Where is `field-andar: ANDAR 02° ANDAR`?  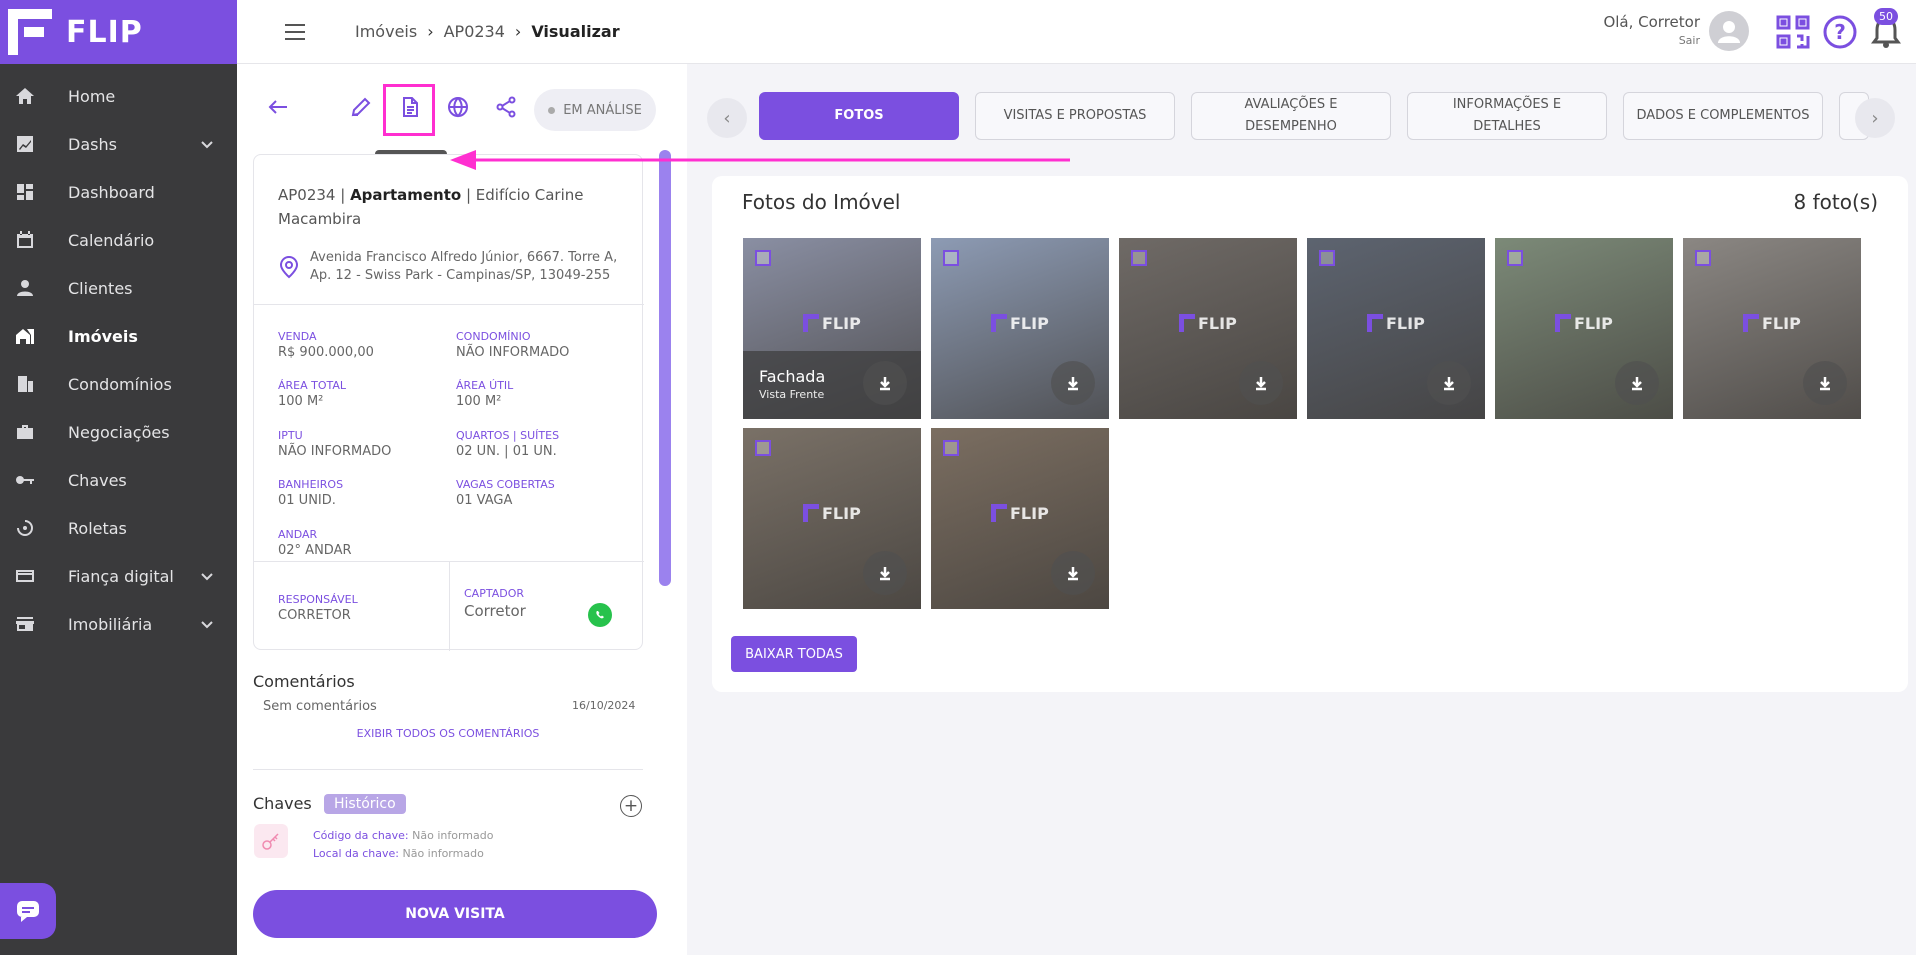
field-andar: ANDAR 02° ANDAR is located at coordinates (315, 543).